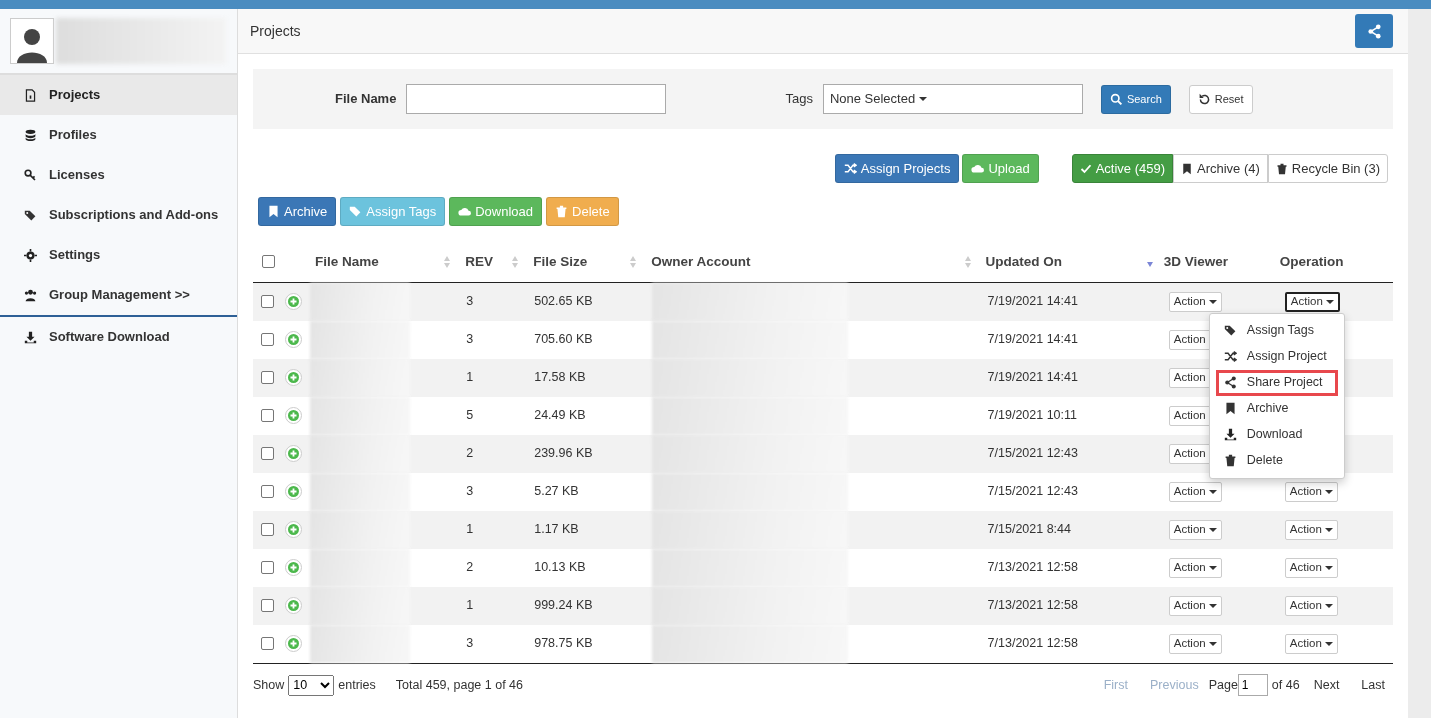 This screenshot has height=718, width=1431. What do you see at coordinates (118, 337) in the screenshot?
I see `sidebar-item: Software Download` at bounding box center [118, 337].